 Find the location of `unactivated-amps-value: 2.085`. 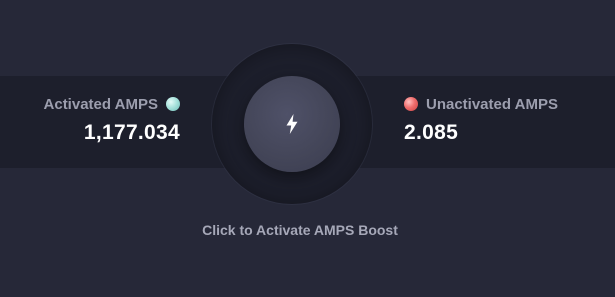

unactivated-amps-value: 2.085 is located at coordinates (431, 132).